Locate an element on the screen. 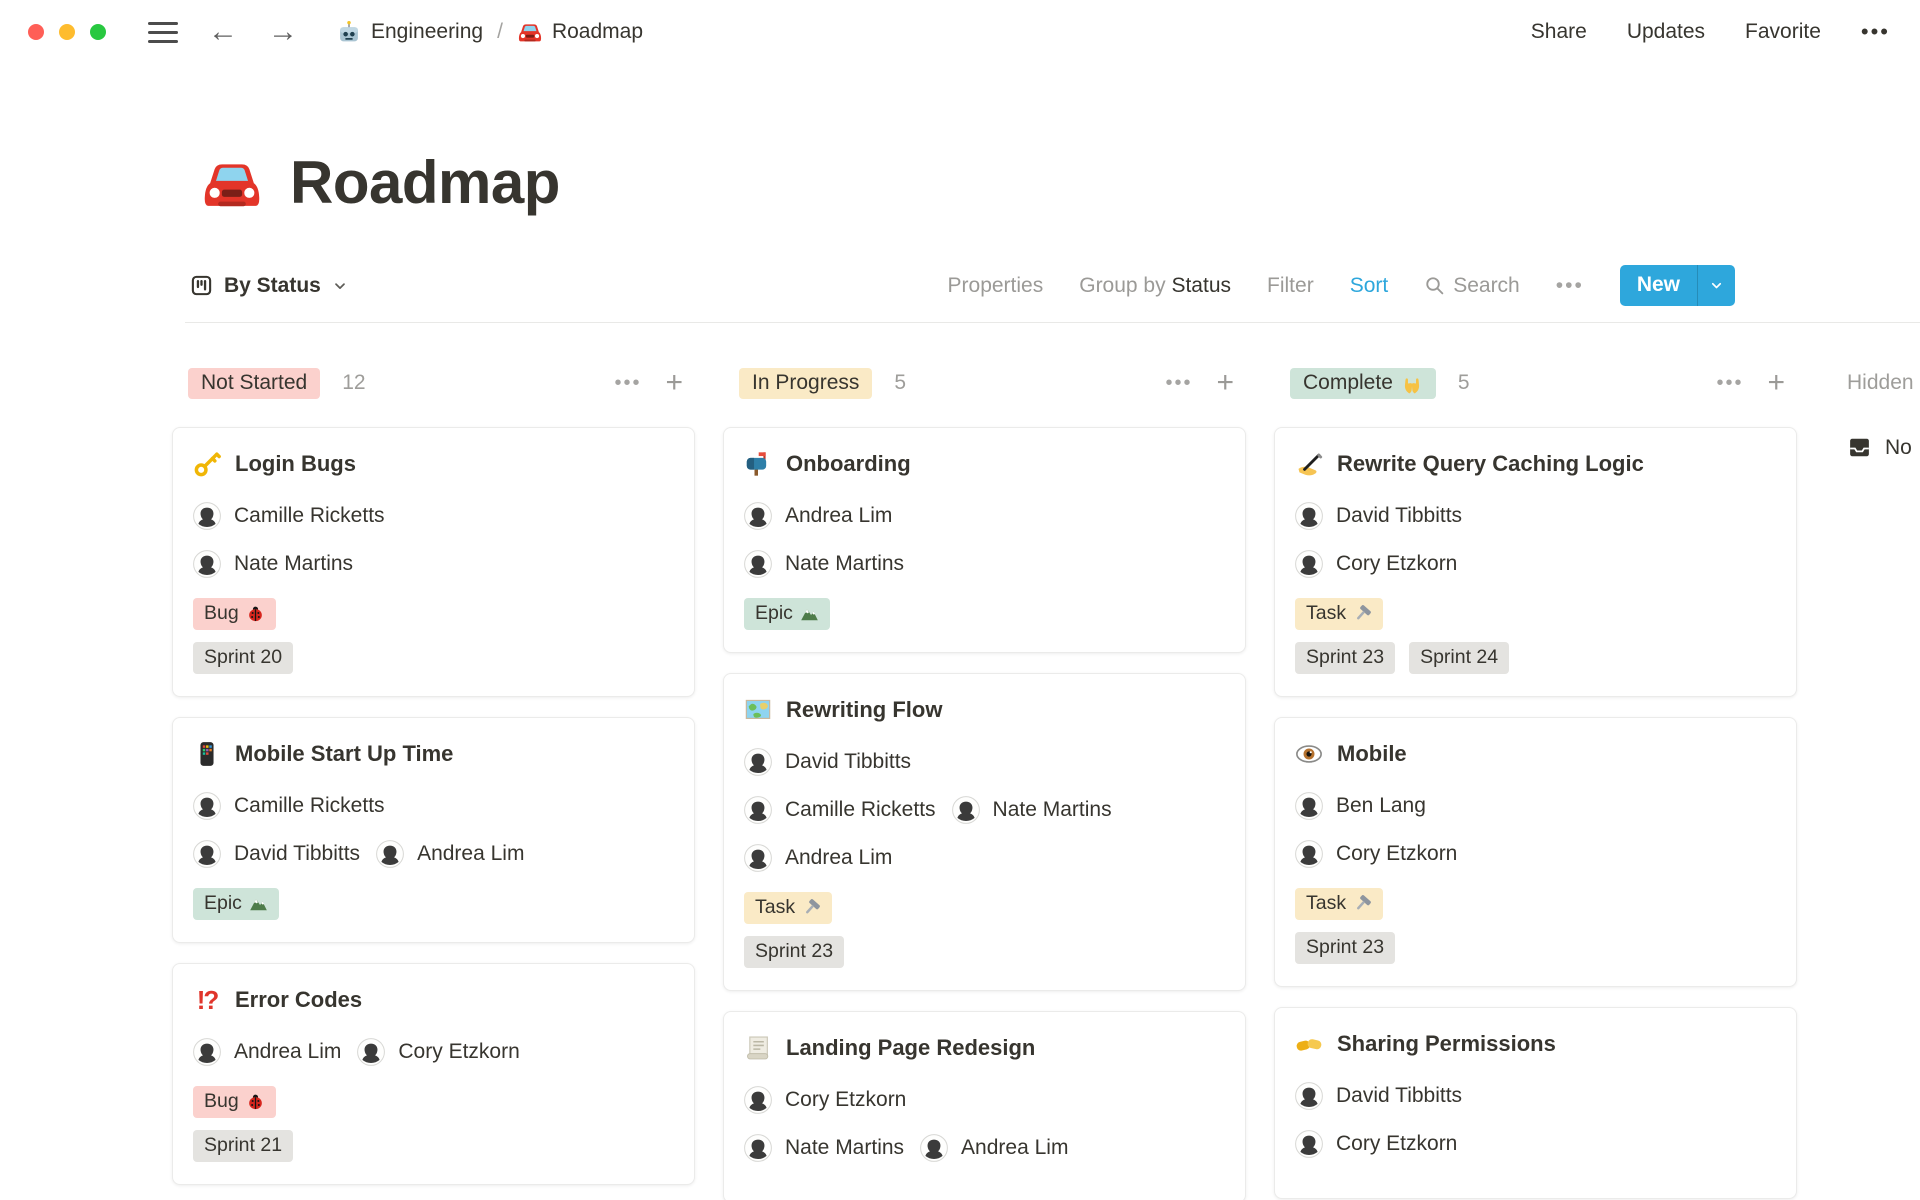 Image resolution: width=1920 pixels, height=1200 pixels. status-badge: In Progress is located at coordinates (806, 383).